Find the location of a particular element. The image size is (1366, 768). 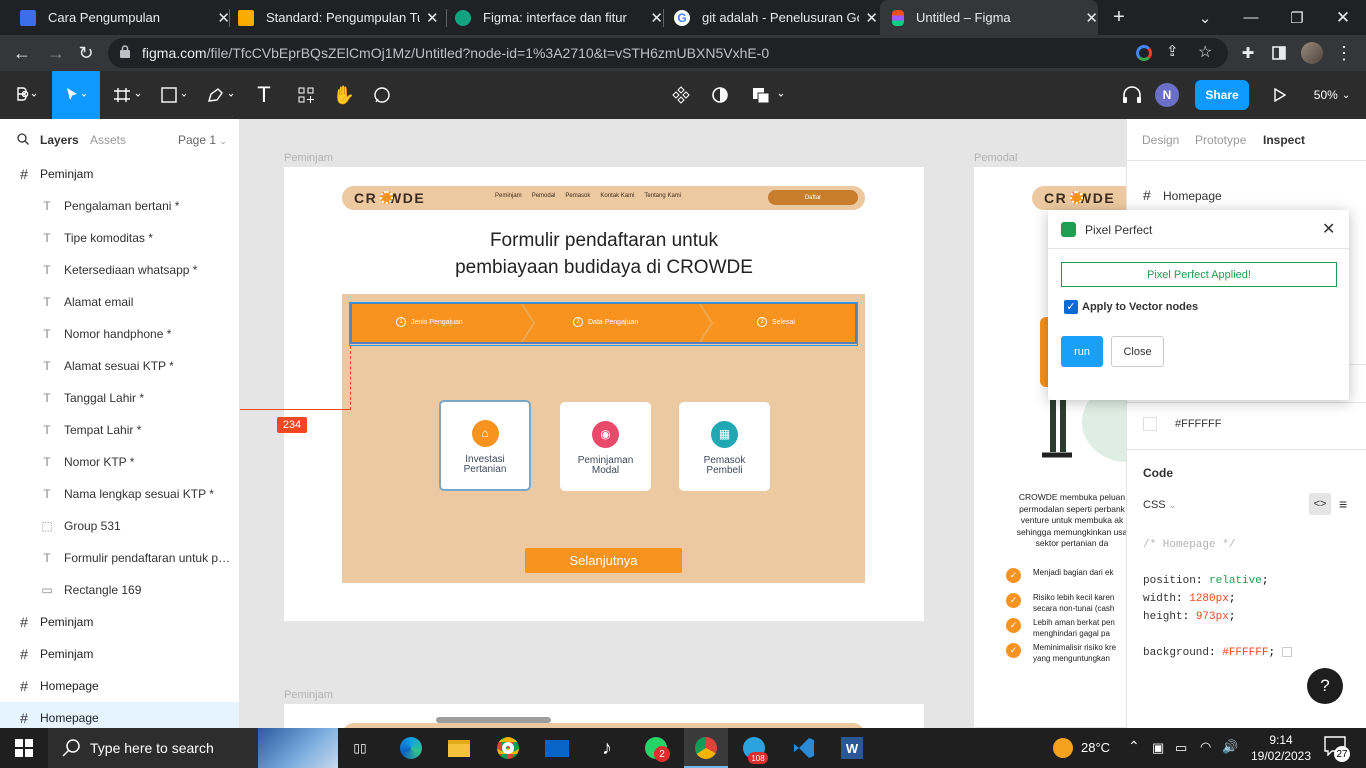

shape-tool-icon is located at coordinates (175, 95).